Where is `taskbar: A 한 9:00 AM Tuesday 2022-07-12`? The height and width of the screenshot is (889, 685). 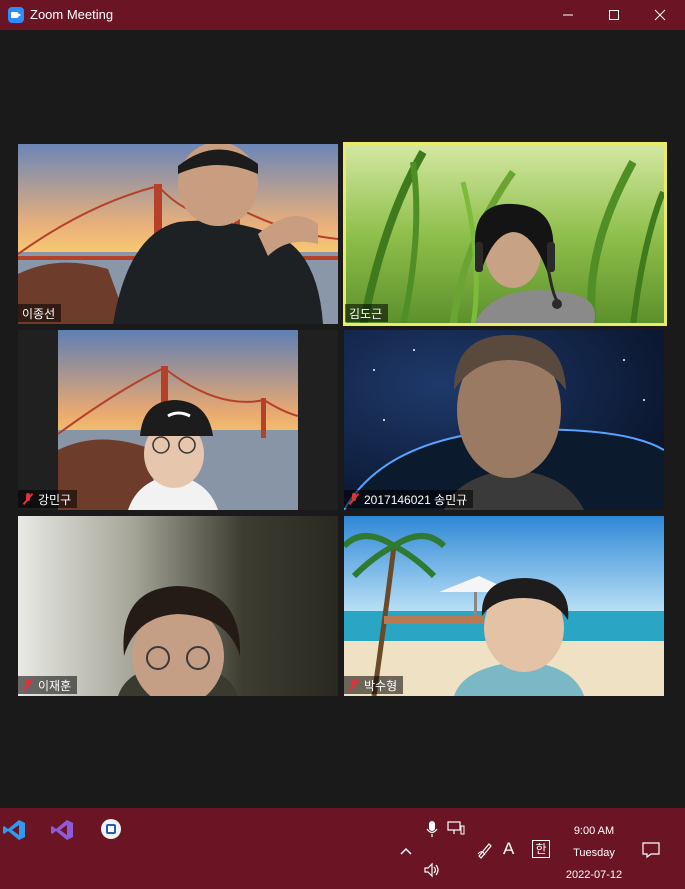
taskbar: A 한 9:00 AM Tuesday 2022-07-12 is located at coordinates (342, 848).